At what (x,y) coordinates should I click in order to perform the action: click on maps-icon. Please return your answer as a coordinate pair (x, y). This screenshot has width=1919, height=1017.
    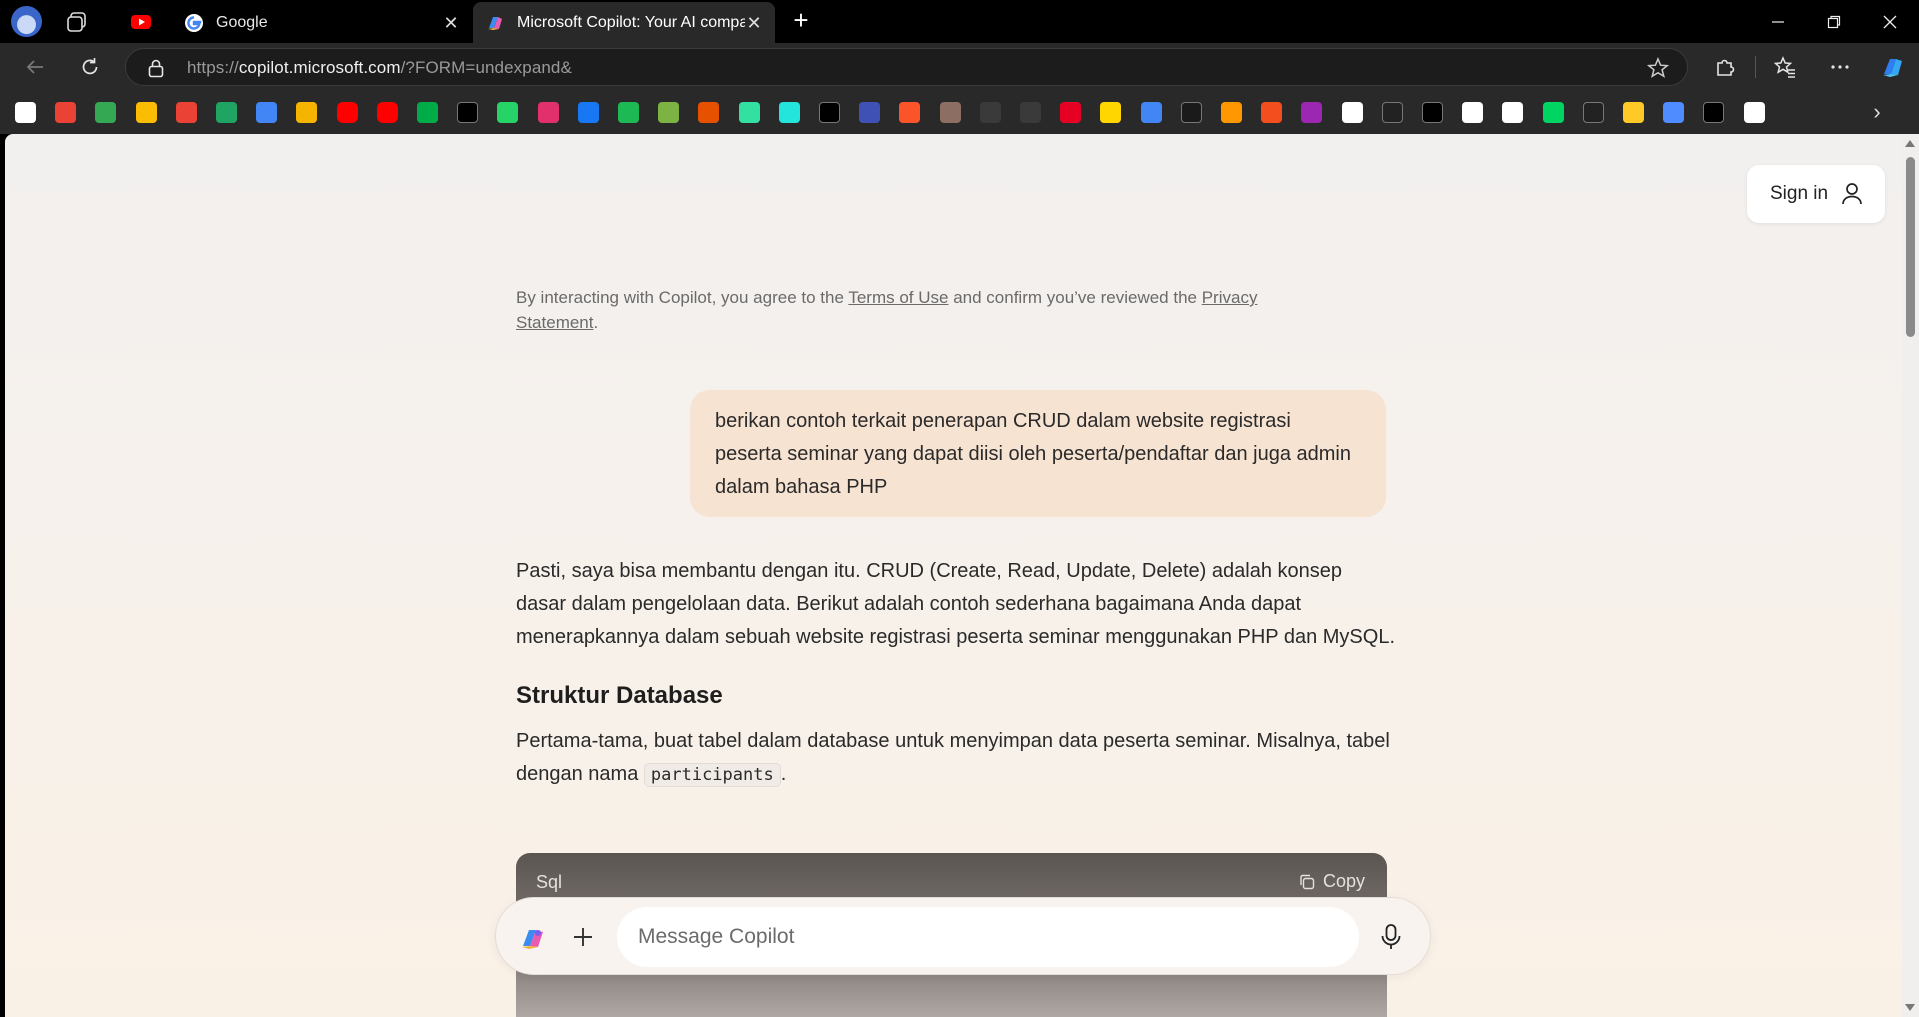
    Looking at the image, I should click on (106, 112).